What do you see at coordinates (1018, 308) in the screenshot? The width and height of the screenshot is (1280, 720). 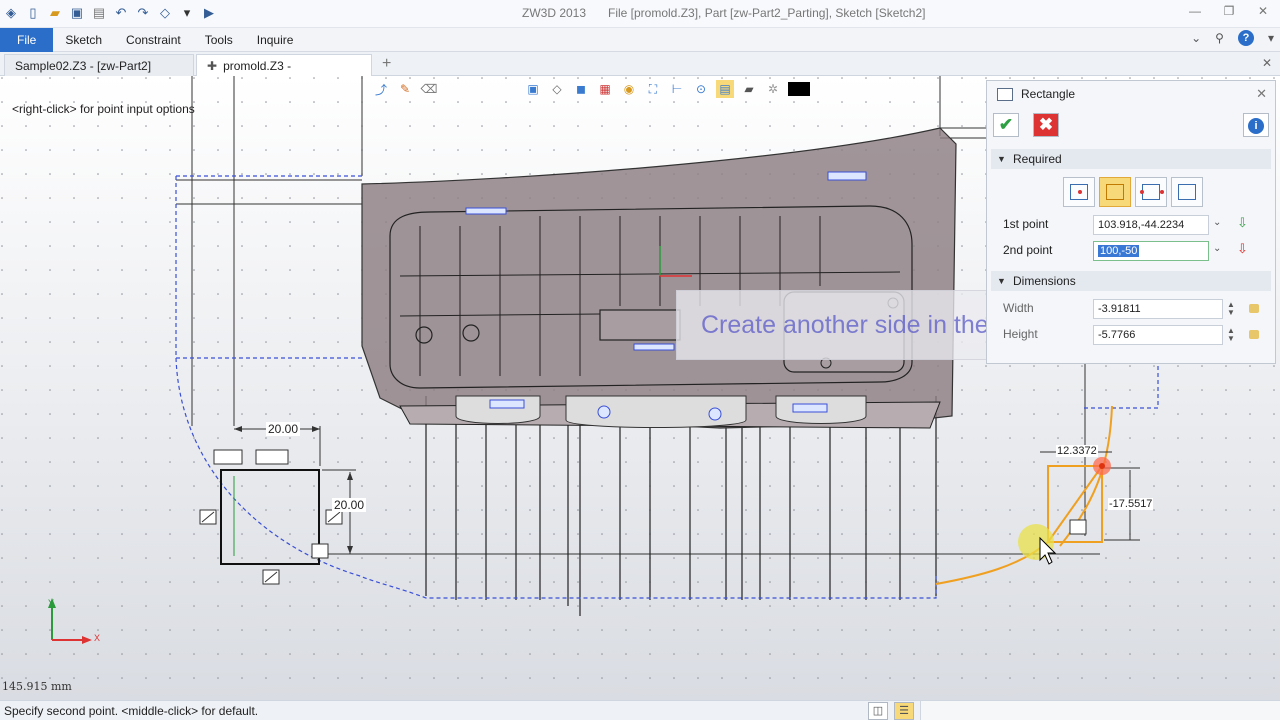 I see `width-label: Width` at bounding box center [1018, 308].